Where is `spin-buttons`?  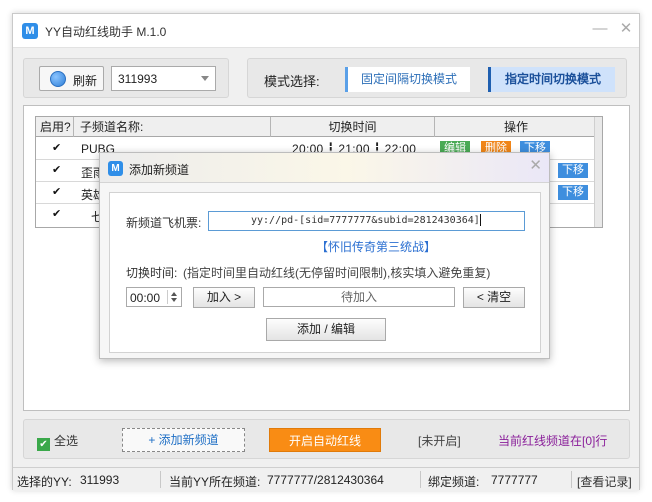 spin-buttons is located at coordinates (173, 297).